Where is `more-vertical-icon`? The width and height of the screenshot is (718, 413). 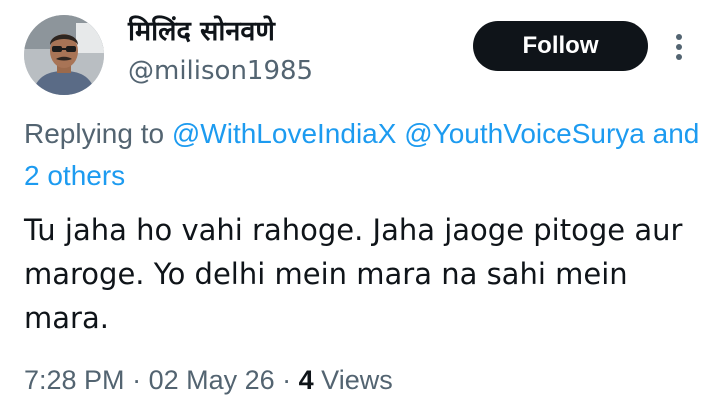
more-vertical-icon is located at coordinates (679, 47).